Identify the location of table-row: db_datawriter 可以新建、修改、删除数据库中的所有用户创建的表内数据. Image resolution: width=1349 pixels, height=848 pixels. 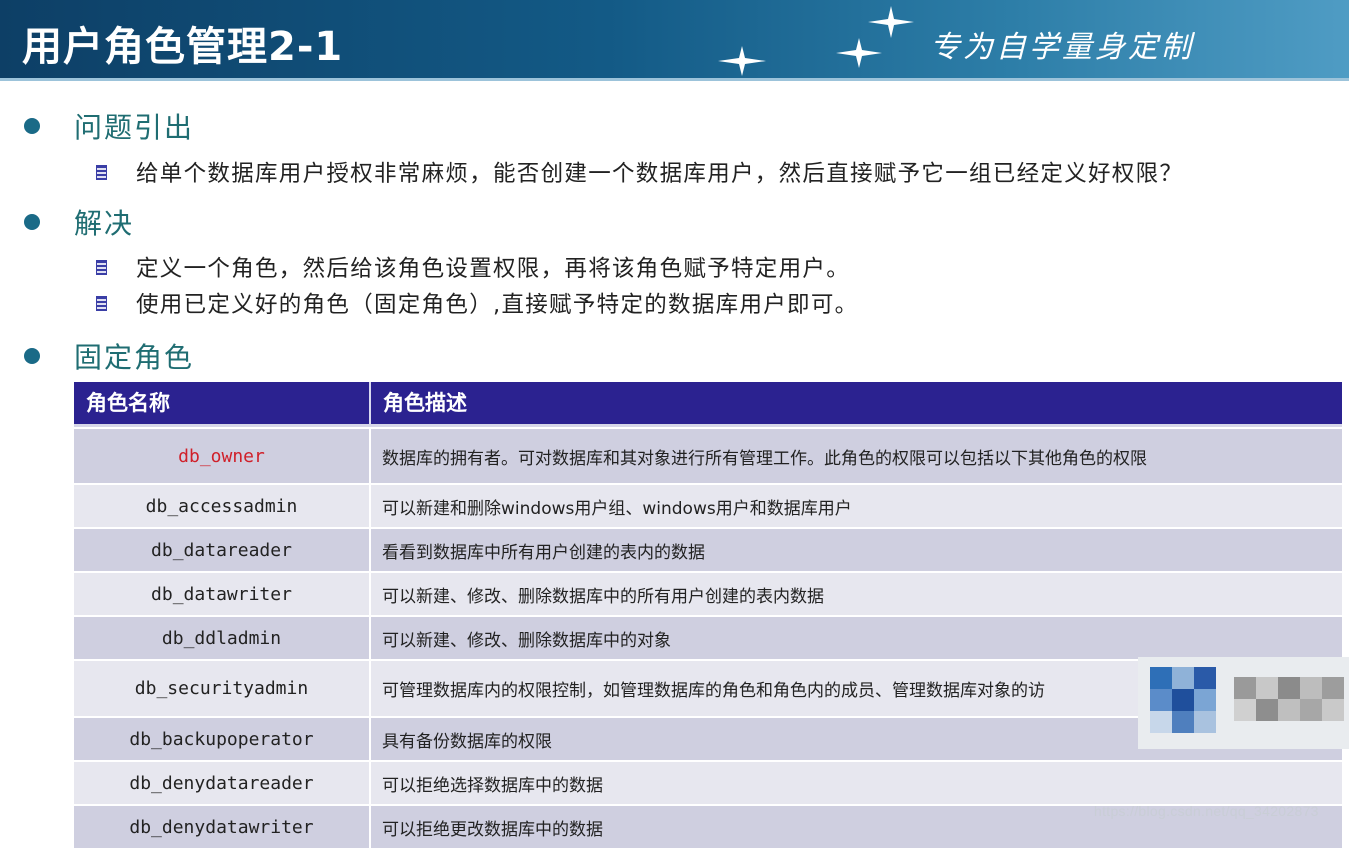
(708, 593).